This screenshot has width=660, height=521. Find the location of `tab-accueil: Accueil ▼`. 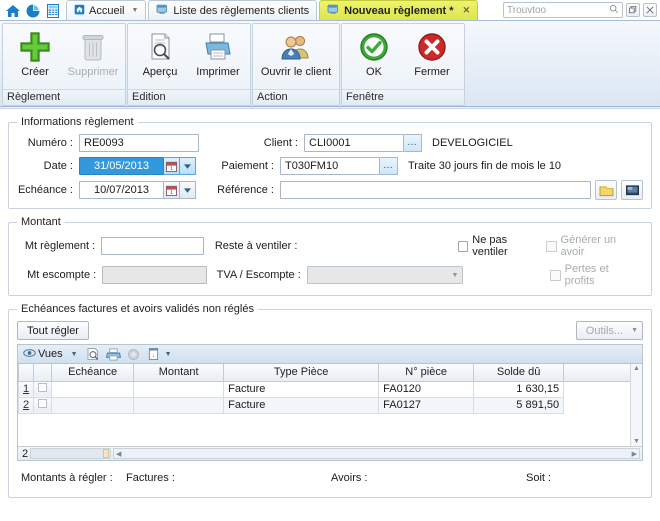

tab-accueil: Accueil ▼ is located at coordinates (106, 10).